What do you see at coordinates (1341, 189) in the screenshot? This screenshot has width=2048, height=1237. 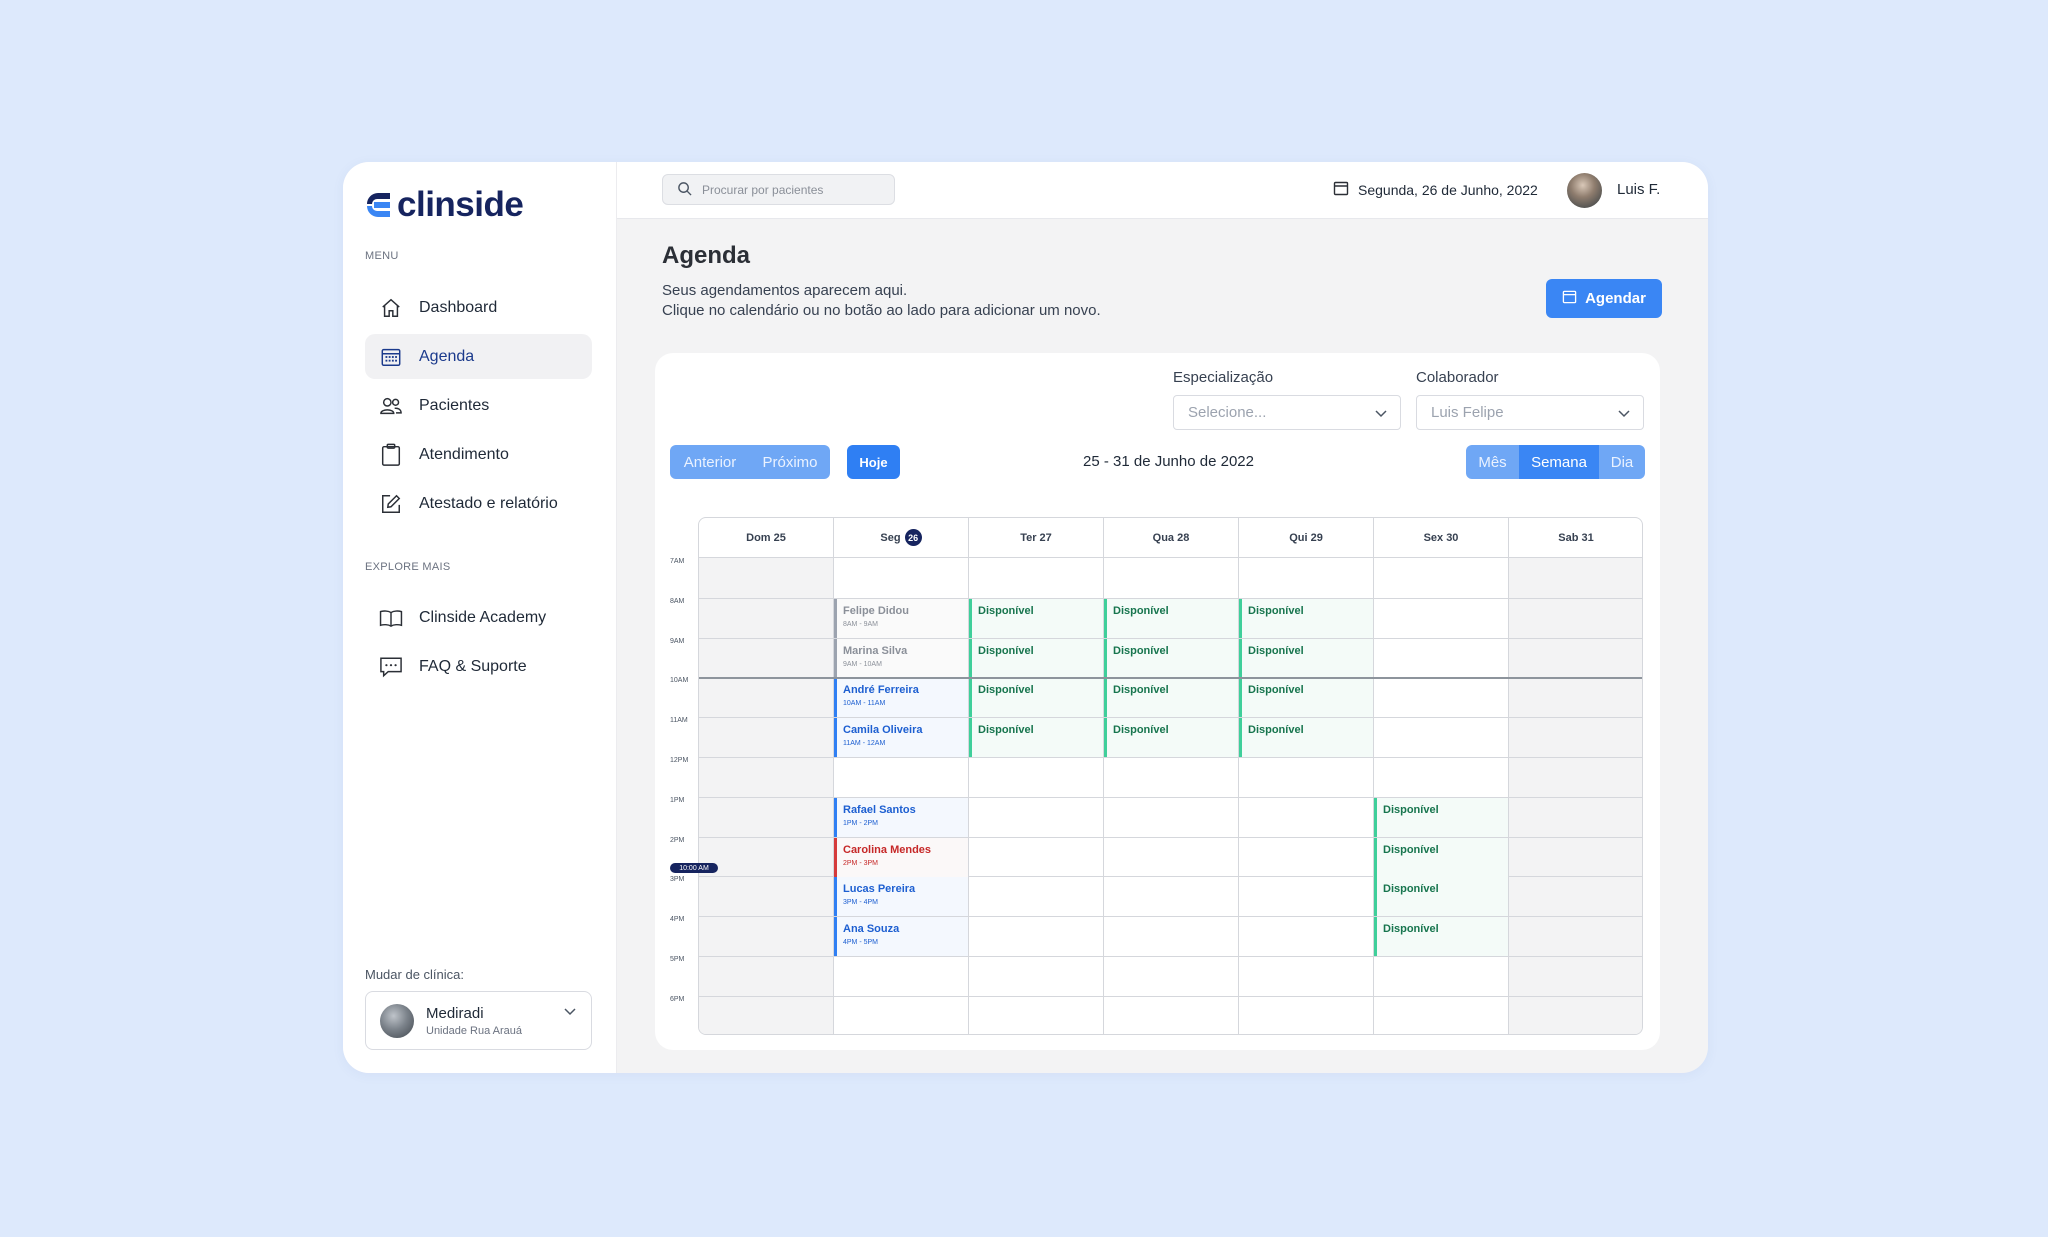 I see `calendar-icon` at bounding box center [1341, 189].